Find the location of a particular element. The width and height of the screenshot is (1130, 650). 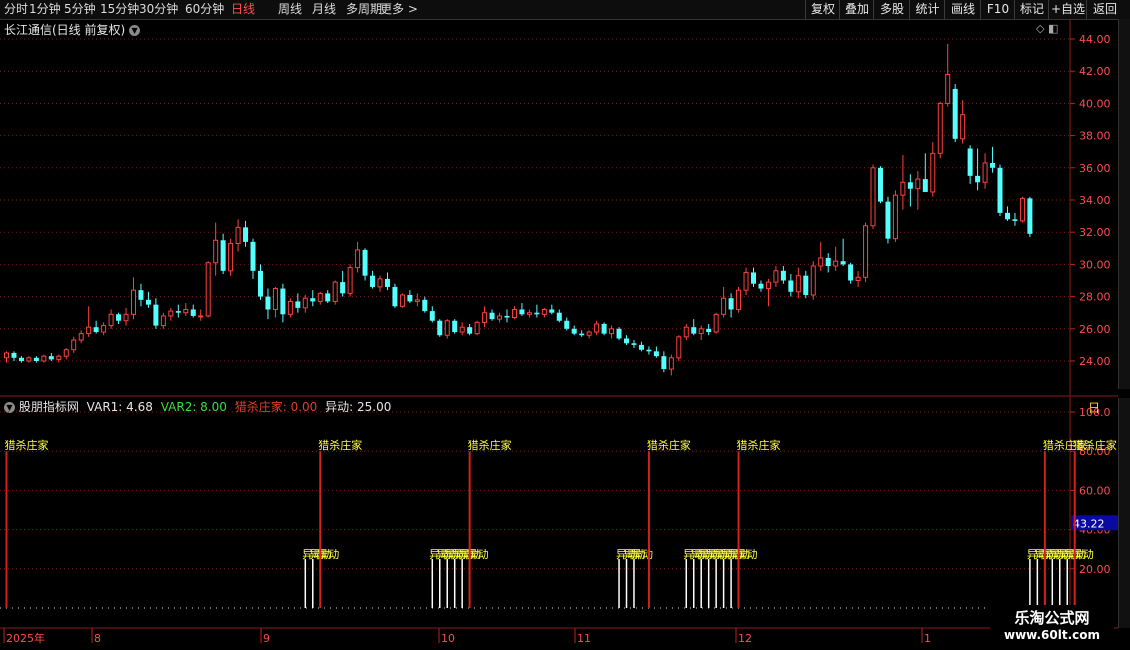

watermark-title: 乐淘公式网 is located at coordinates (1052, 618).